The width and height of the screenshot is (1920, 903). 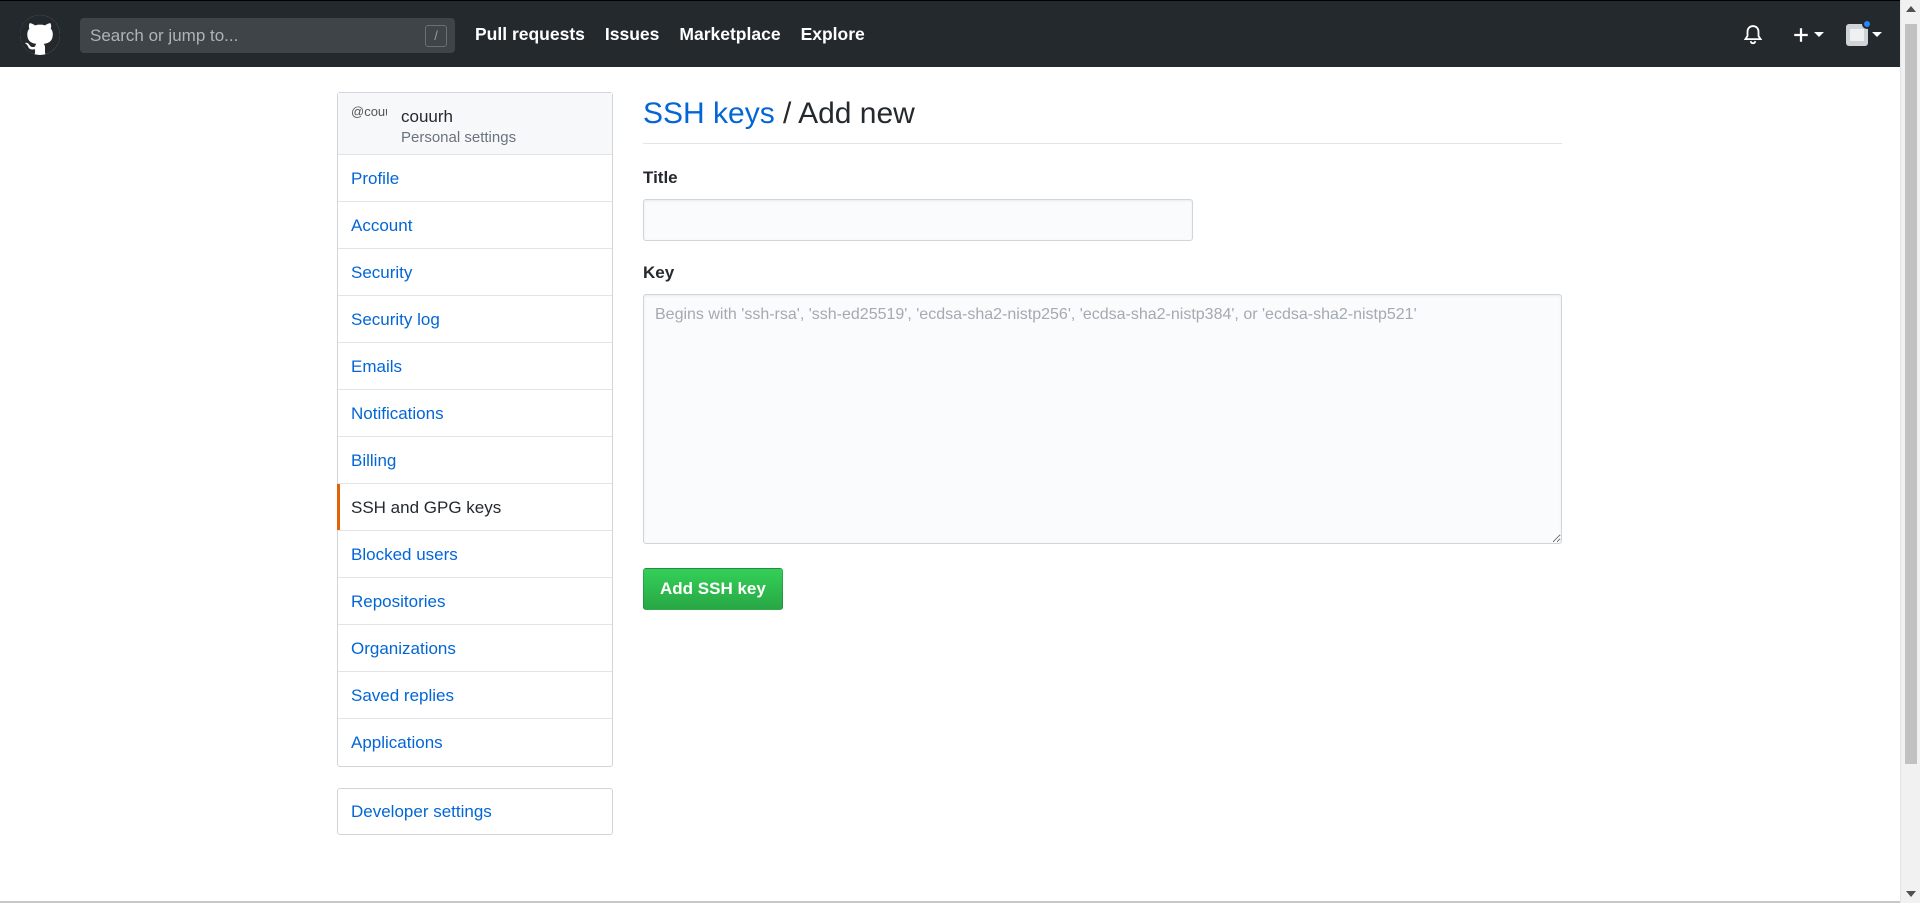 I want to click on sidebar-item-security-log: Security log, so click(x=475, y=319).